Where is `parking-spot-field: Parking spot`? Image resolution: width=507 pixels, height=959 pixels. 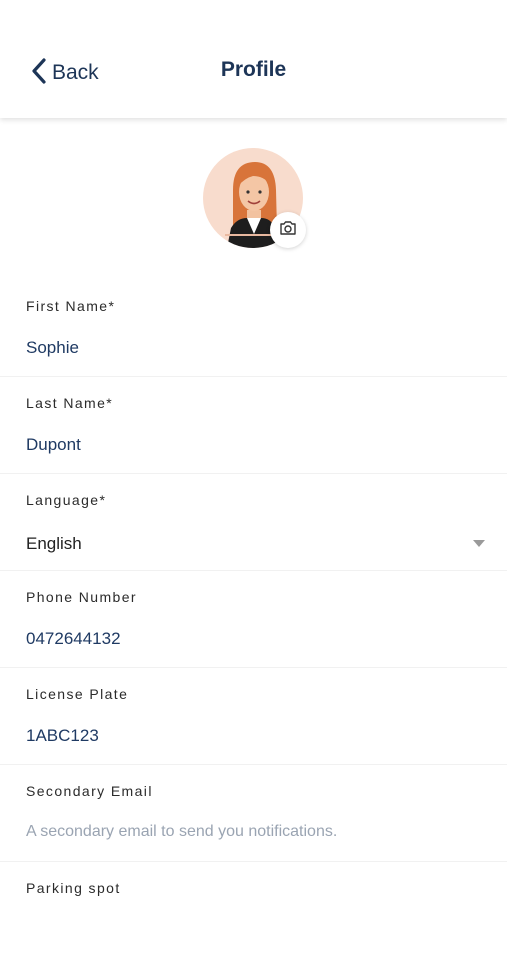
parking-spot-field: Parking spot is located at coordinates (253, 910).